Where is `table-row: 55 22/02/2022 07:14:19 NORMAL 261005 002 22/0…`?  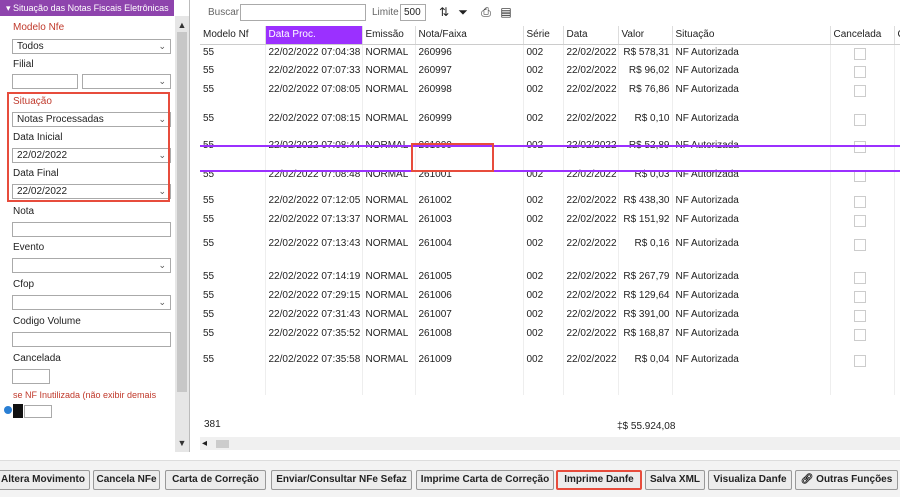
table-row: 55 22/02/2022 07:14:19 NORMAL 261005 002 22/0… is located at coordinates (550, 278).